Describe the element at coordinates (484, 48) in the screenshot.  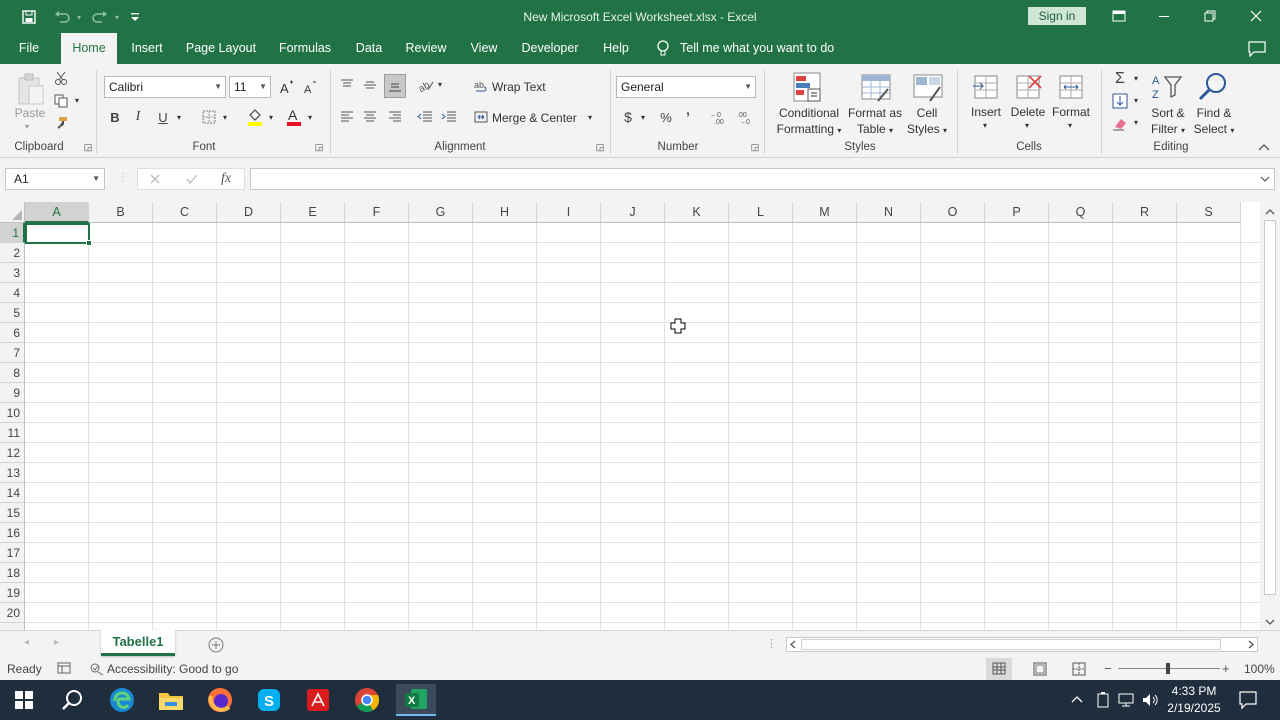
I see `tab-view: View` at that location.